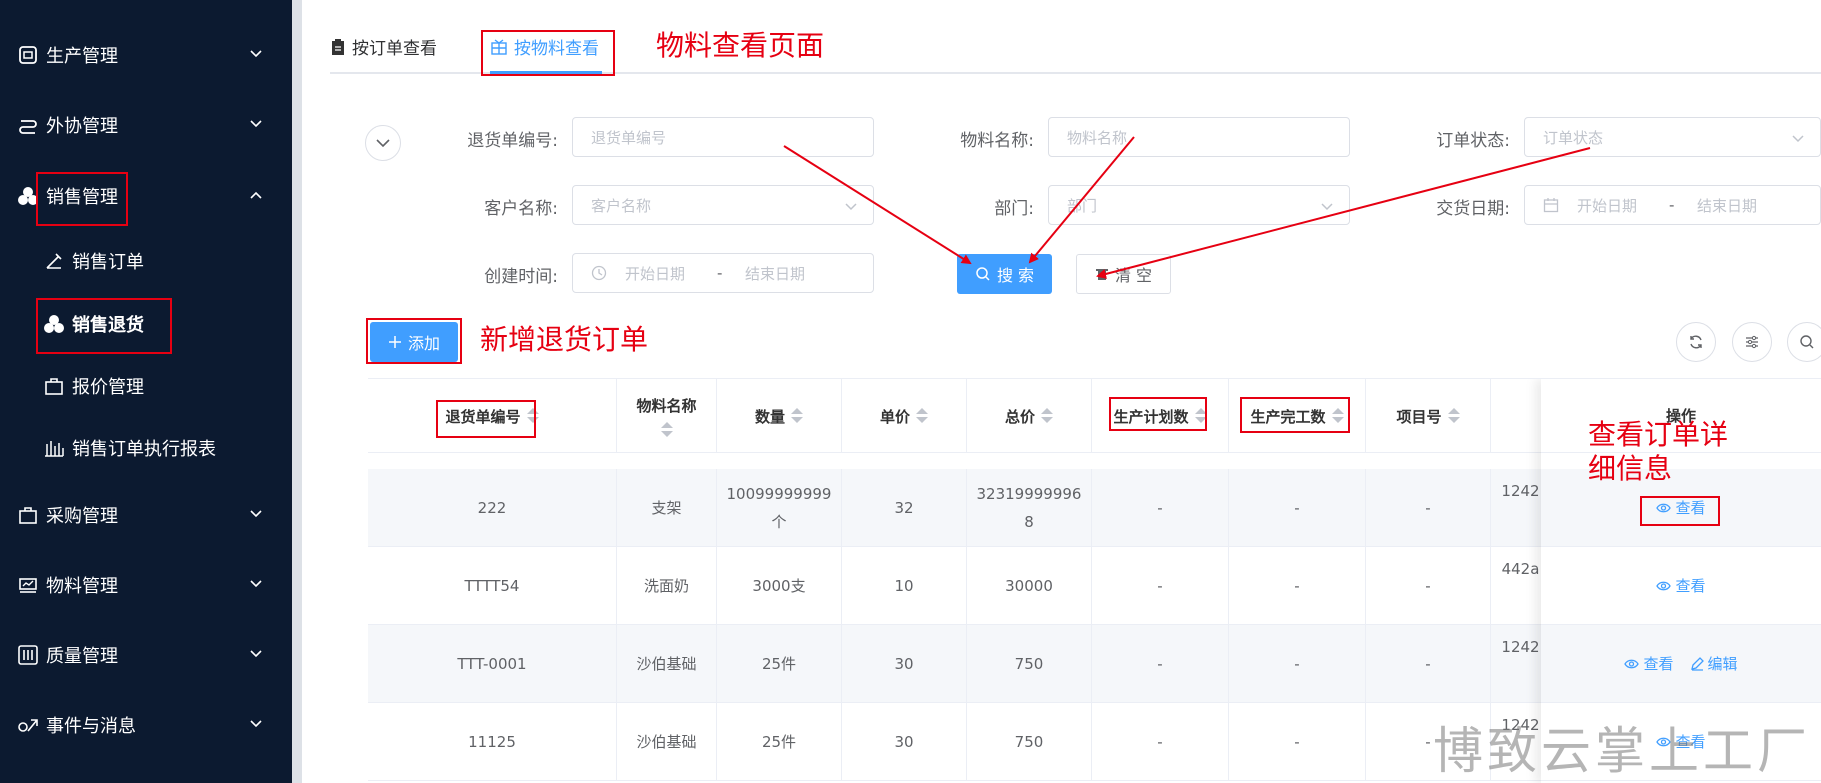  Describe the element at coordinates (82, 586) in the screenshot. I see `menu-label: 物料管理` at that location.